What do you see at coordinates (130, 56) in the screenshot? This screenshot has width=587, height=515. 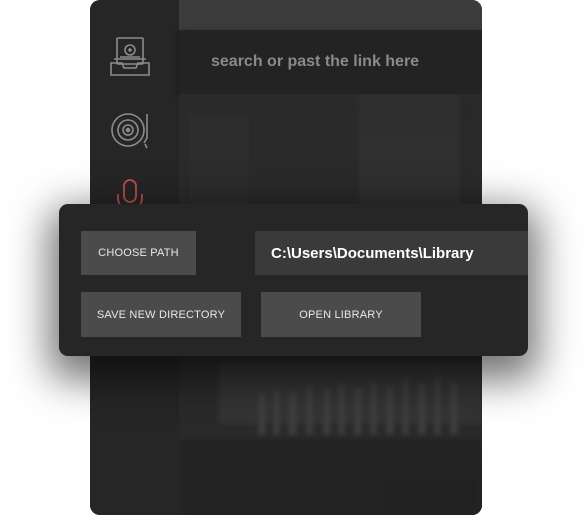 I see `inbox-tray-icon` at bounding box center [130, 56].